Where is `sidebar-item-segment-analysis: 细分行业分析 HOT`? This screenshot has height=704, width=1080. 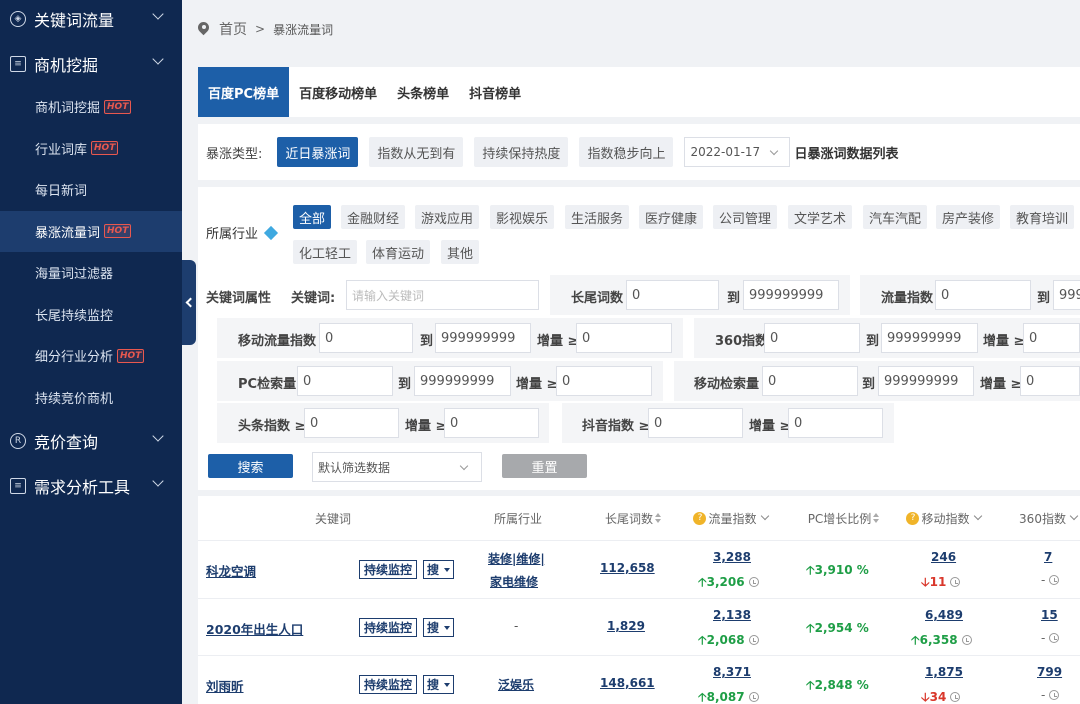 sidebar-item-segment-analysis: 细分行业分析 HOT is located at coordinates (91, 356).